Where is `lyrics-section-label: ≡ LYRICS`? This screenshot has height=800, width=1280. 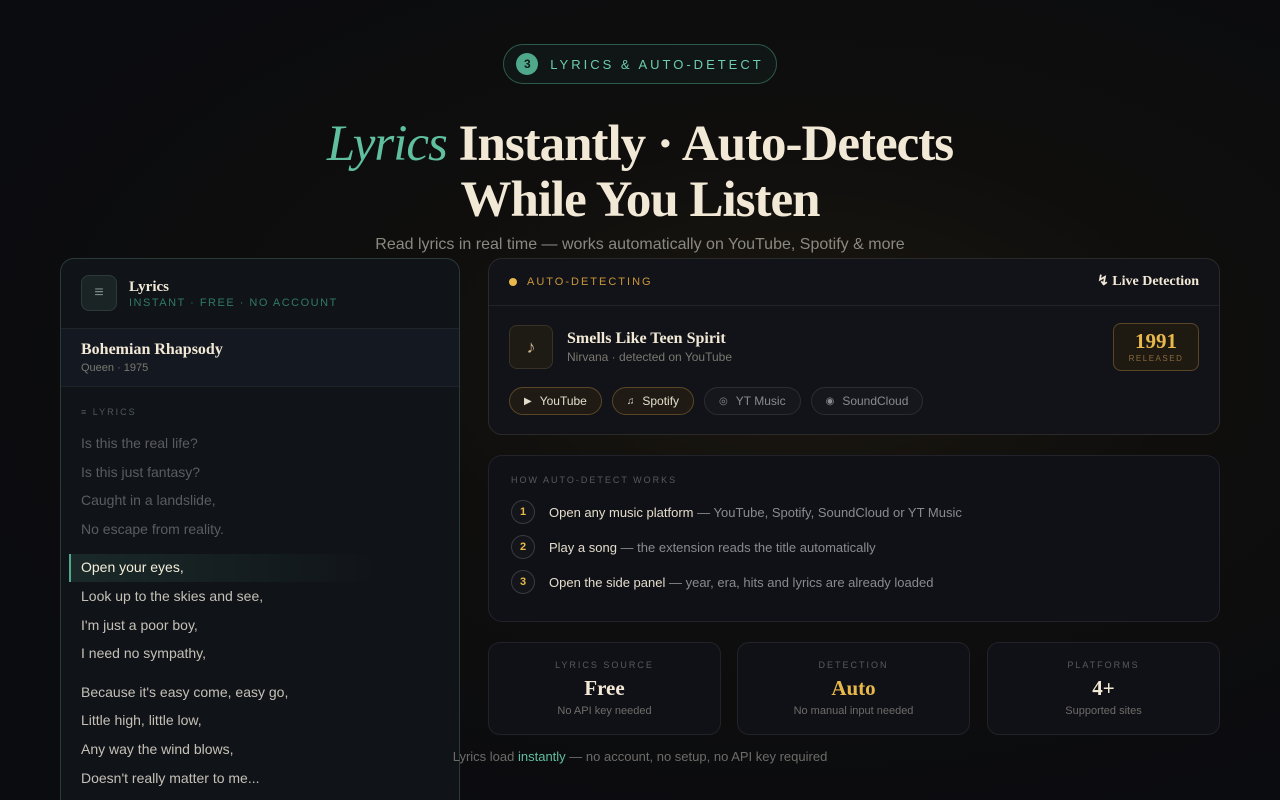
lyrics-section-label: ≡ LYRICS is located at coordinates (109, 412).